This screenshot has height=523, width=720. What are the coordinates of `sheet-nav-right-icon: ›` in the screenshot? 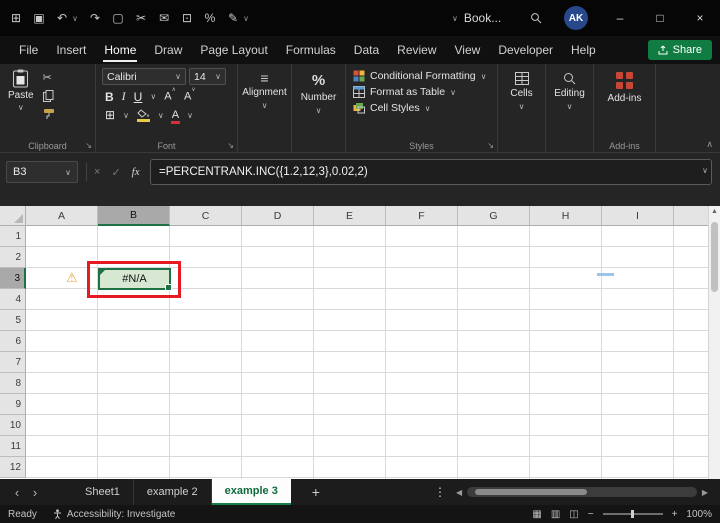 It's located at (35, 492).